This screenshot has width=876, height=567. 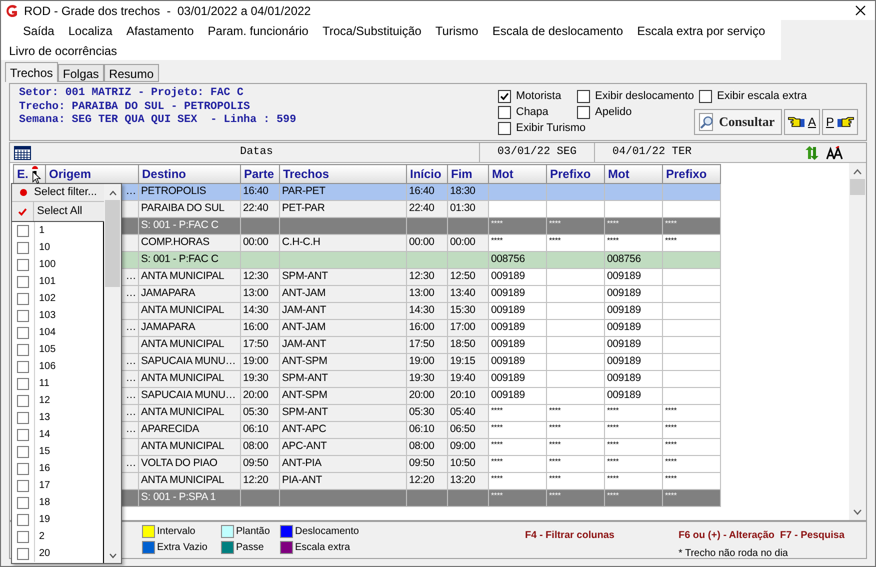 What do you see at coordinates (175, 242) in the screenshot?
I see `table-cell: COMP.HORAS` at bounding box center [175, 242].